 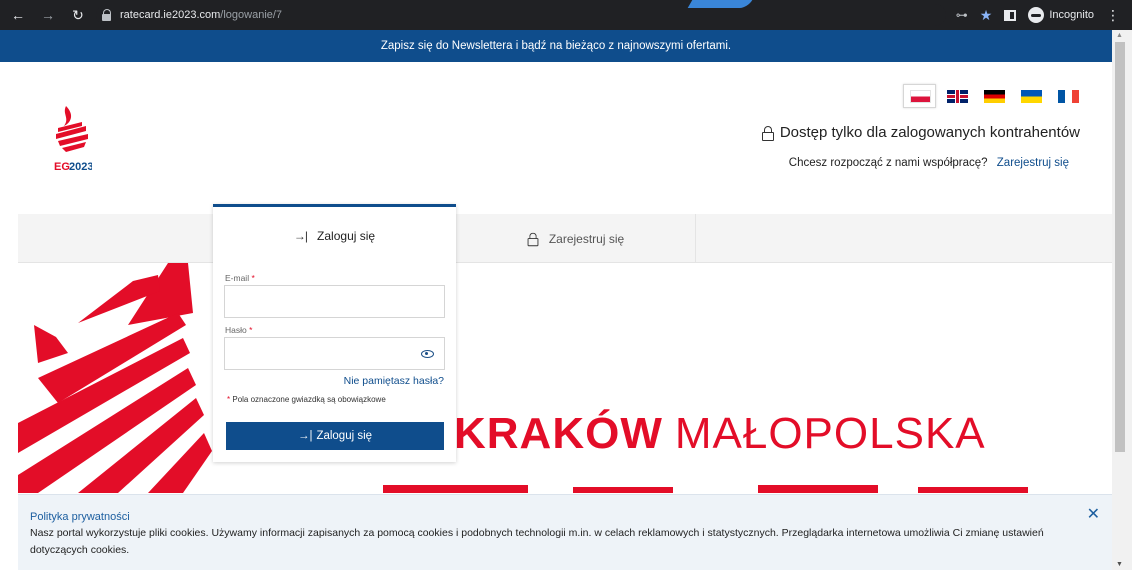 What do you see at coordinates (107, 15) in the screenshot?
I see `site-lock-icon` at bounding box center [107, 15].